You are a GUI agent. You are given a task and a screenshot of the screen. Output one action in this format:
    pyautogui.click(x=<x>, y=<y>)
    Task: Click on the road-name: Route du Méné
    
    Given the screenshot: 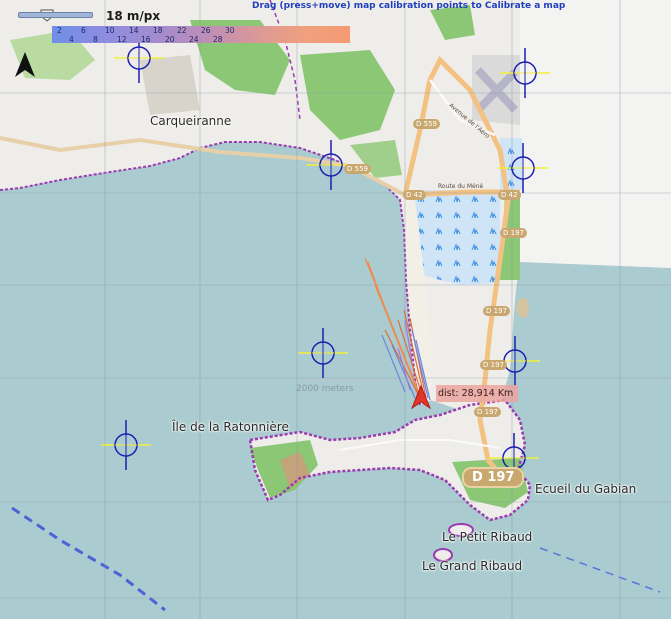 What is the action you would take?
    pyautogui.click(x=461, y=186)
    